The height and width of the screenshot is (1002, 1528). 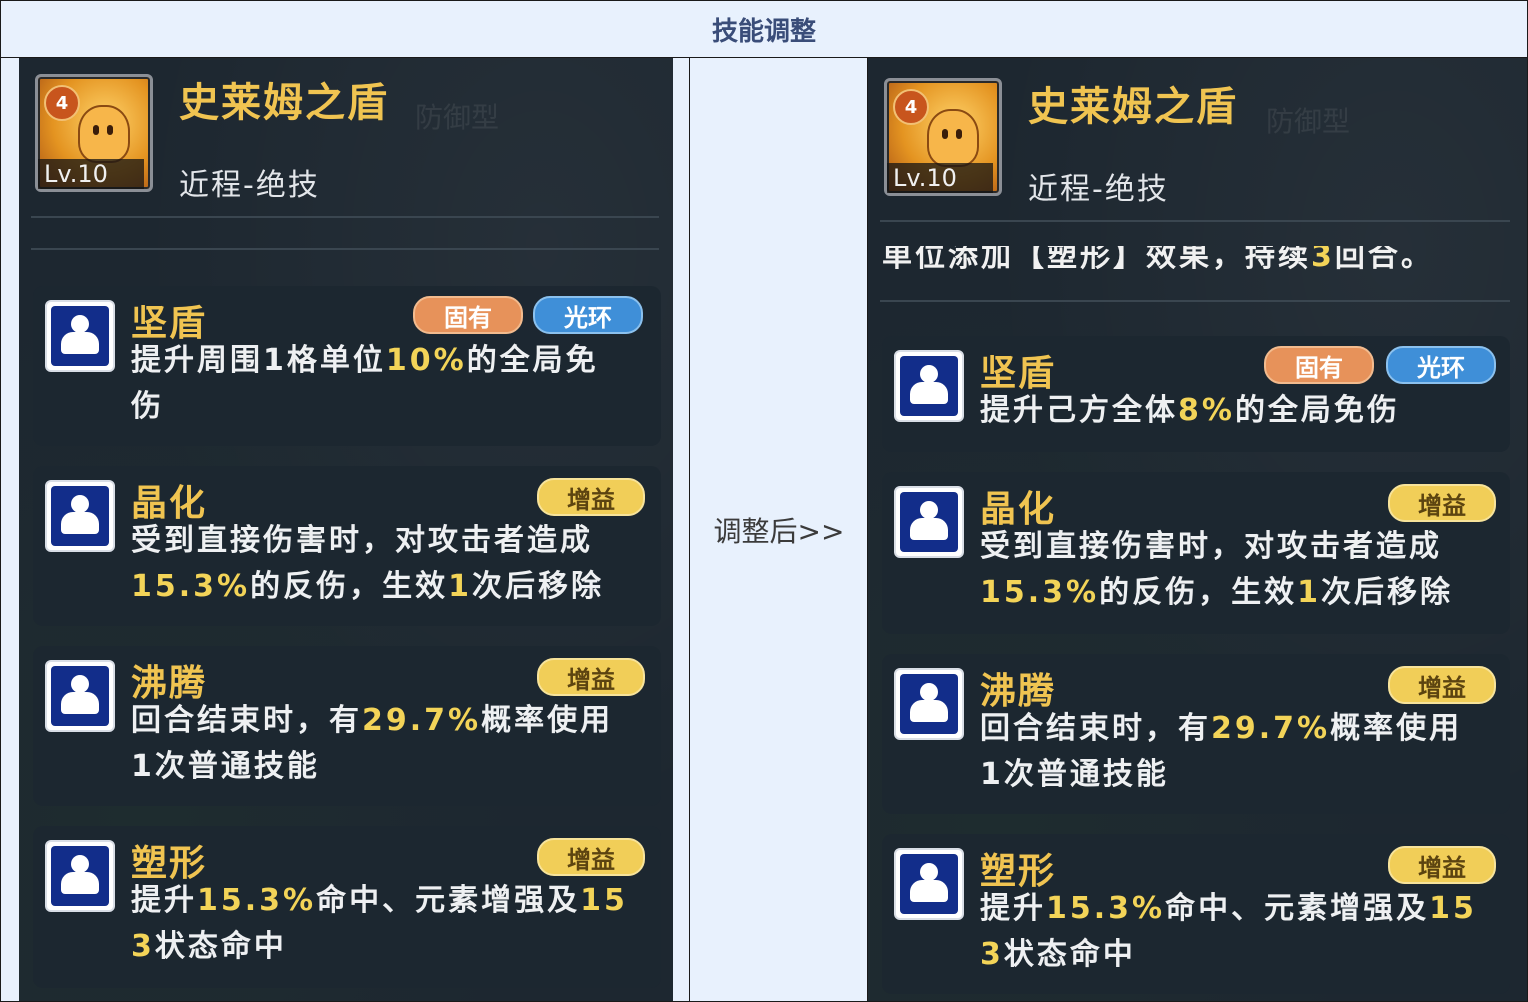 I want to click on desc-line-1: 提升周围1格单位10%的全局免, so click(x=365, y=360).